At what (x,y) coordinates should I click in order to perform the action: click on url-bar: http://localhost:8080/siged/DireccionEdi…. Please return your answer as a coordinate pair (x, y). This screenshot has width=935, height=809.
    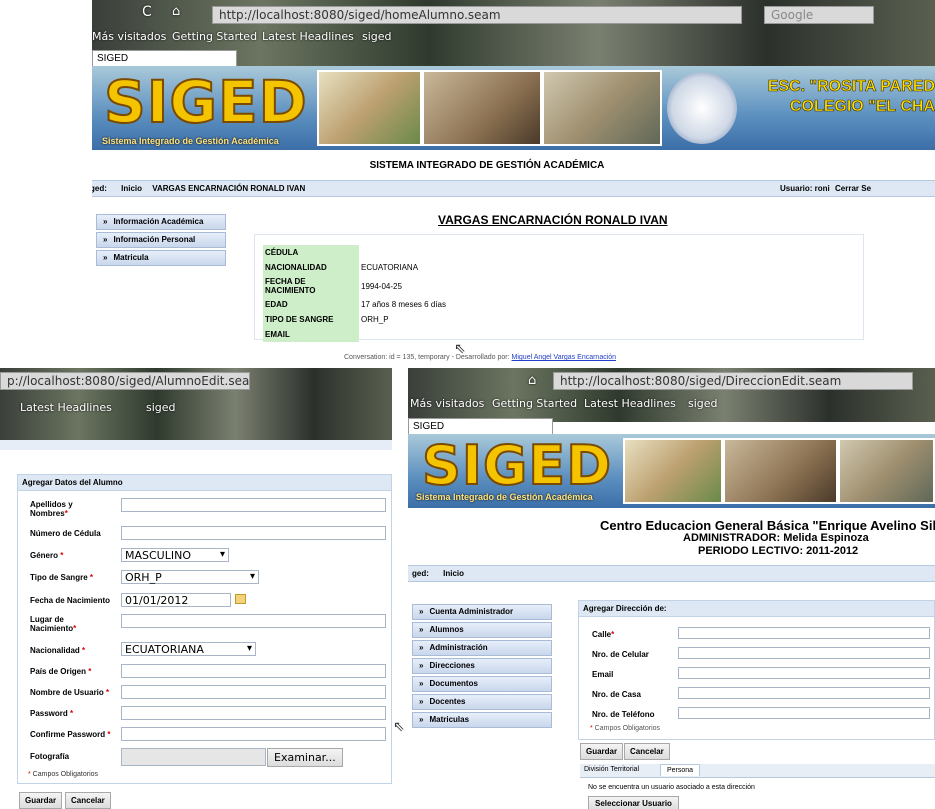
    Looking at the image, I should click on (733, 381).